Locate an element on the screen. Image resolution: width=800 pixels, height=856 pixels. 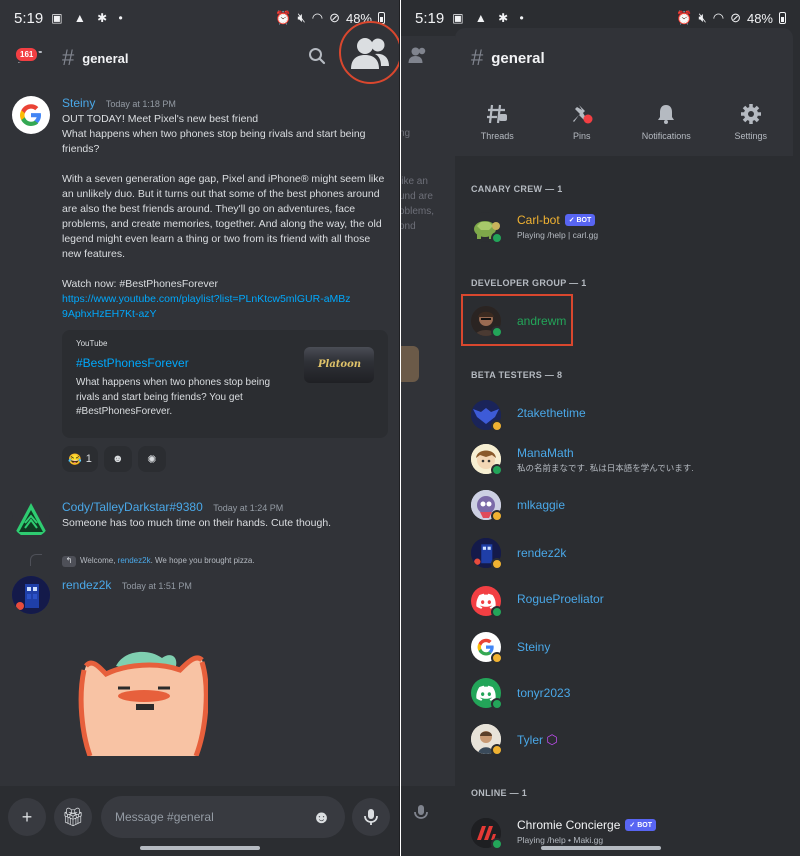
settings-button: Settings is located at coordinates (751, 122).